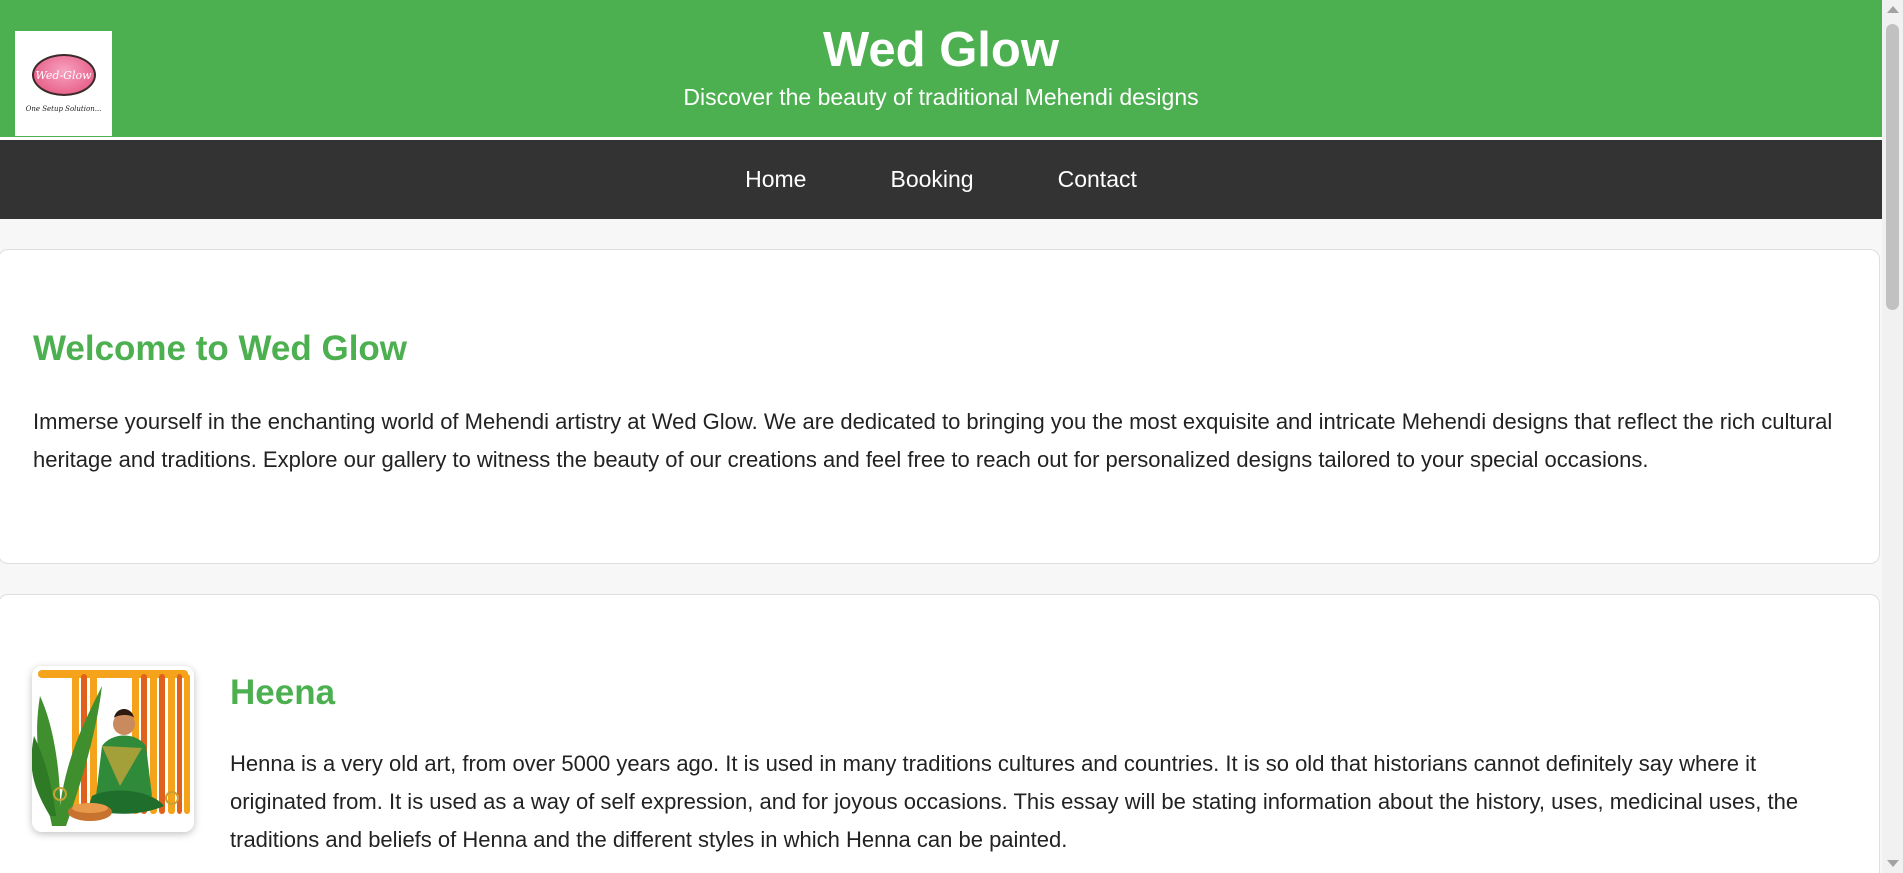 The image size is (1903, 873). Describe the element at coordinates (113, 749) in the screenshot. I see `henna-bride-illustration-icon` at that location.